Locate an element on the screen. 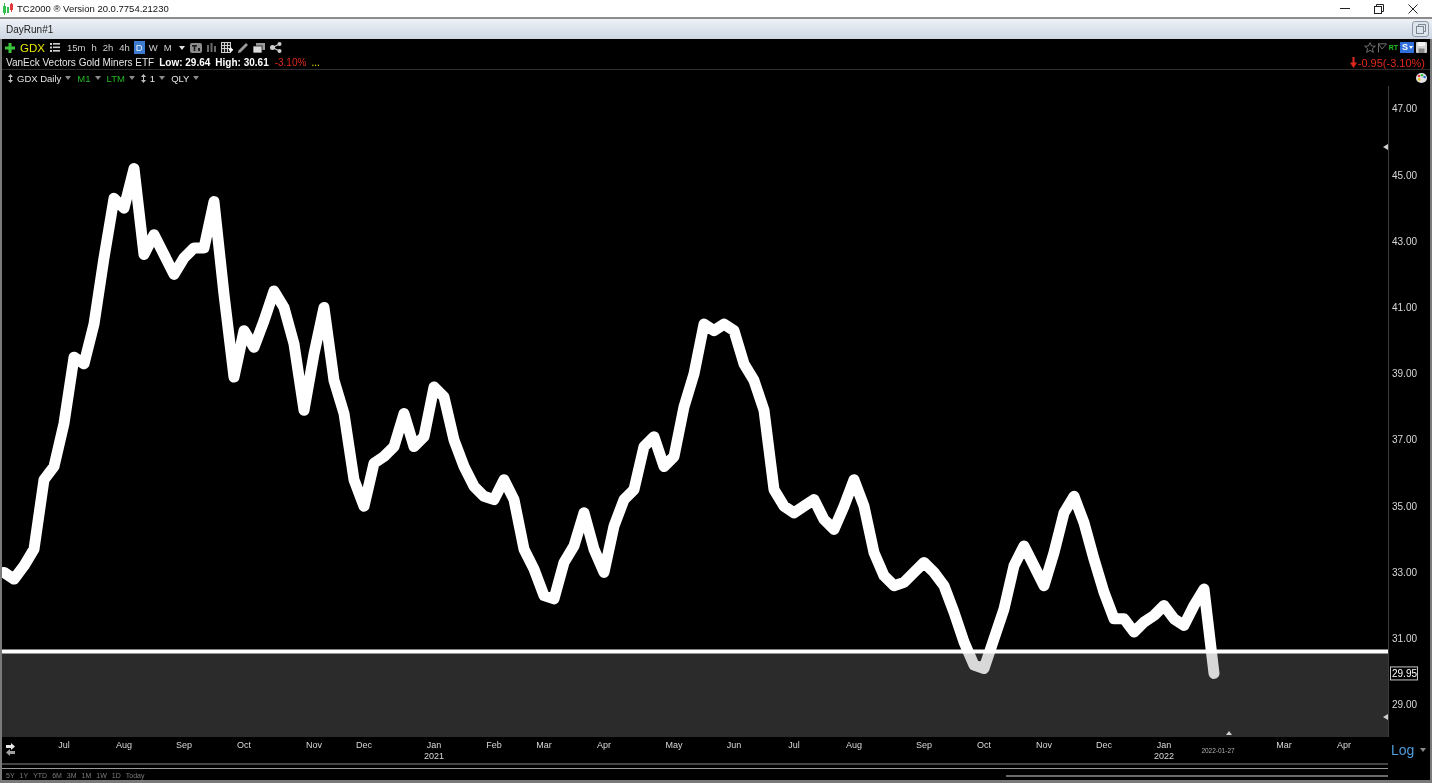  security-name: VanEck Vectors Gold Miners ETF is located at coordinates (80, 62).